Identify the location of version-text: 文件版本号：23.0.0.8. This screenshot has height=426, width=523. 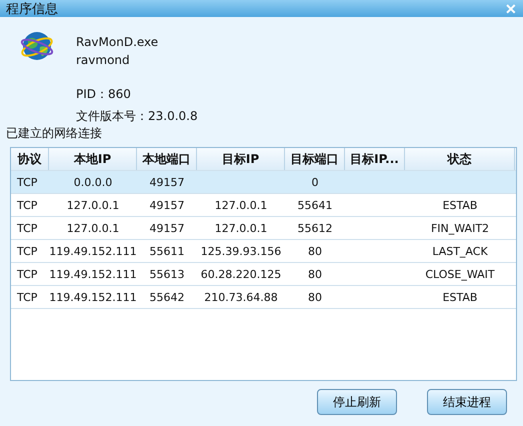
(137, 116).